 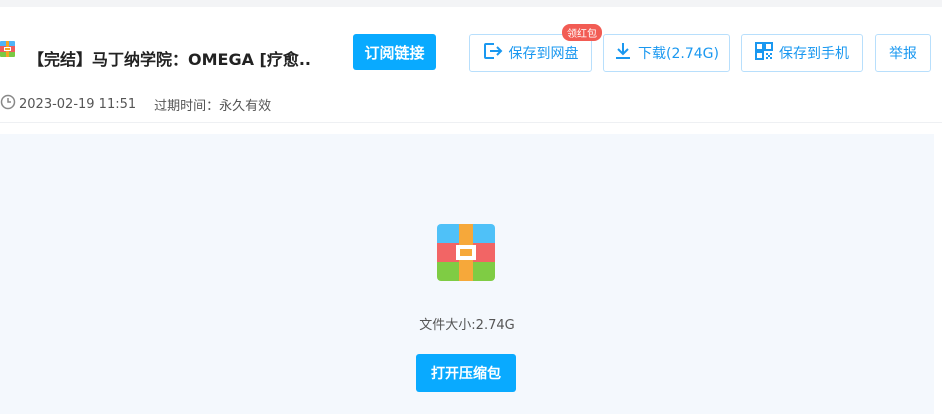 I want to click on save-to-disk-label: 保存到网盘, so click(x=543, y=54).